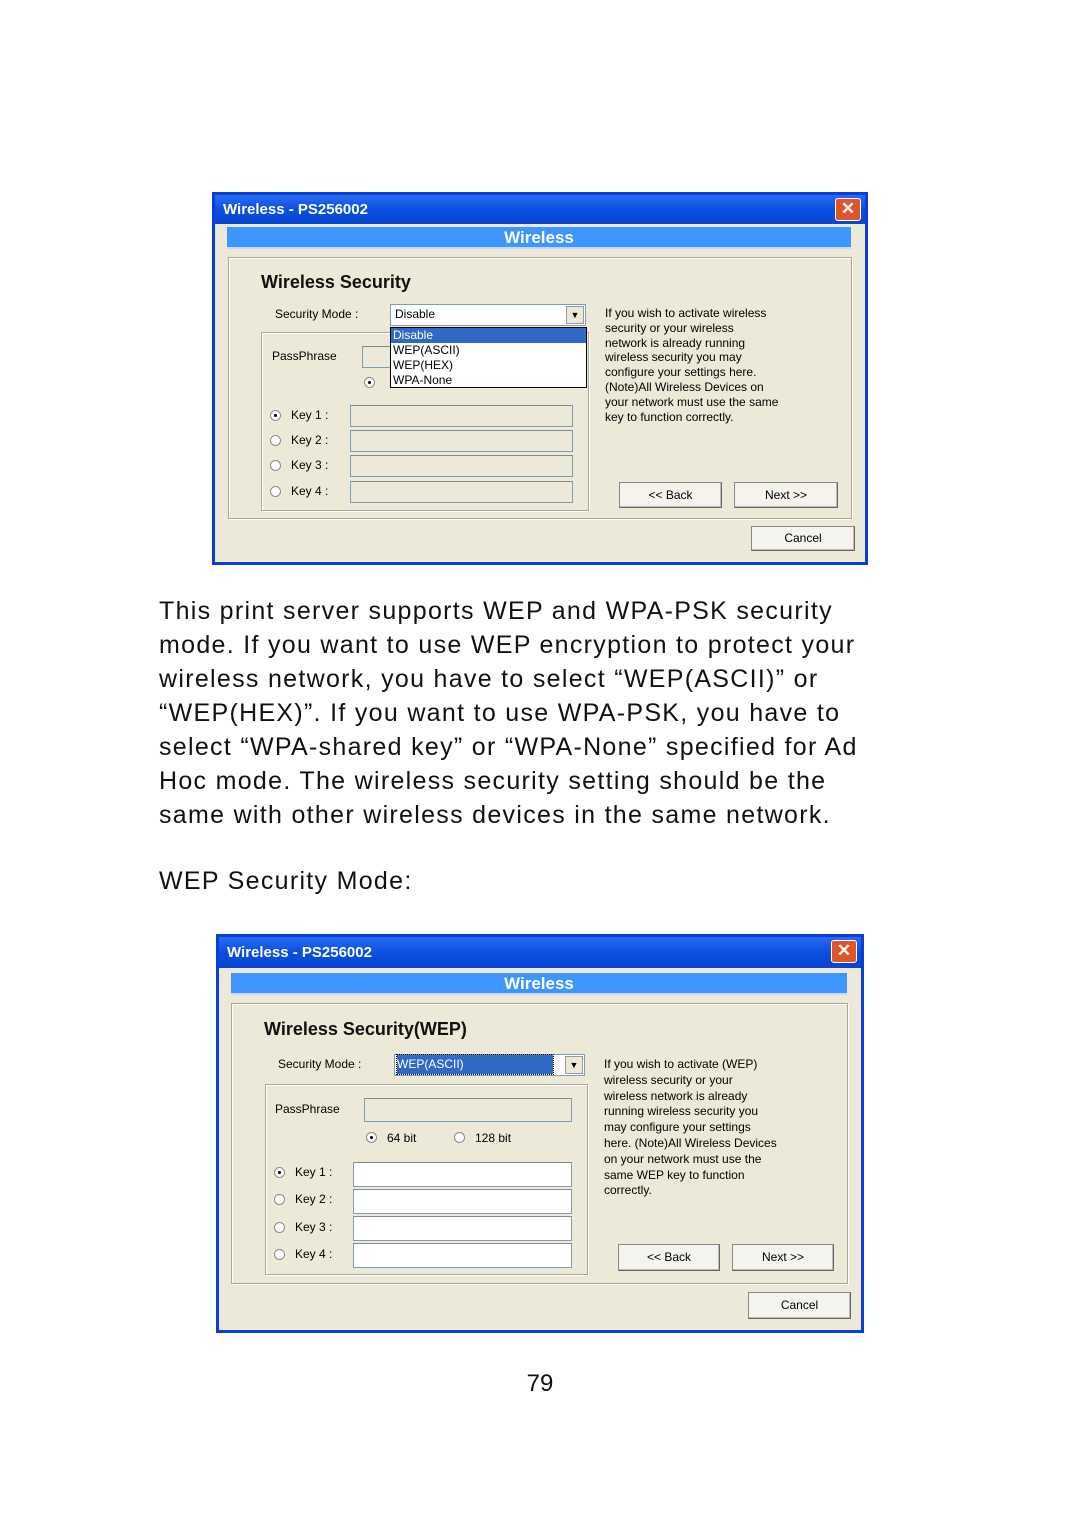 This screenshot has height=1527, width=1080. Describe the element at coordinates (681, 1111) in the screenshot. I see `help-line: running wireless security you` at that location.